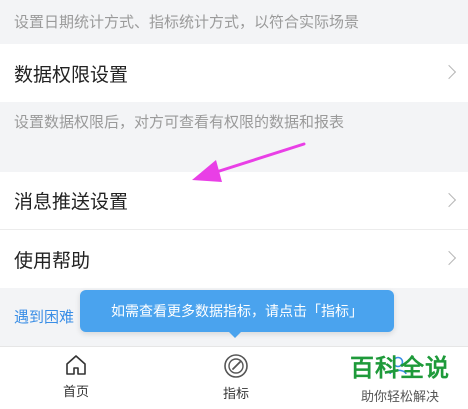 Image resolution: width=468 pixels, height=409 pixels. I want to click on help-row: 使用帮助, so click(234, 259).